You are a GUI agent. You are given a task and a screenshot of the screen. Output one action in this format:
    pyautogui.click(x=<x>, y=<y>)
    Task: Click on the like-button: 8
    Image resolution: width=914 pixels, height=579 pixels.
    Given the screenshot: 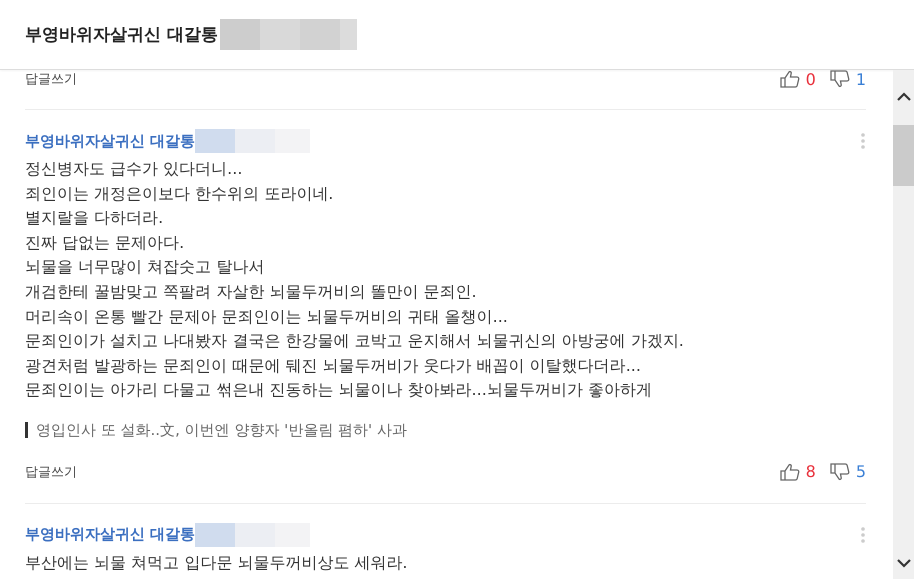 What is the action you would take?
    pyautogui.click(x=798, y=472)
    